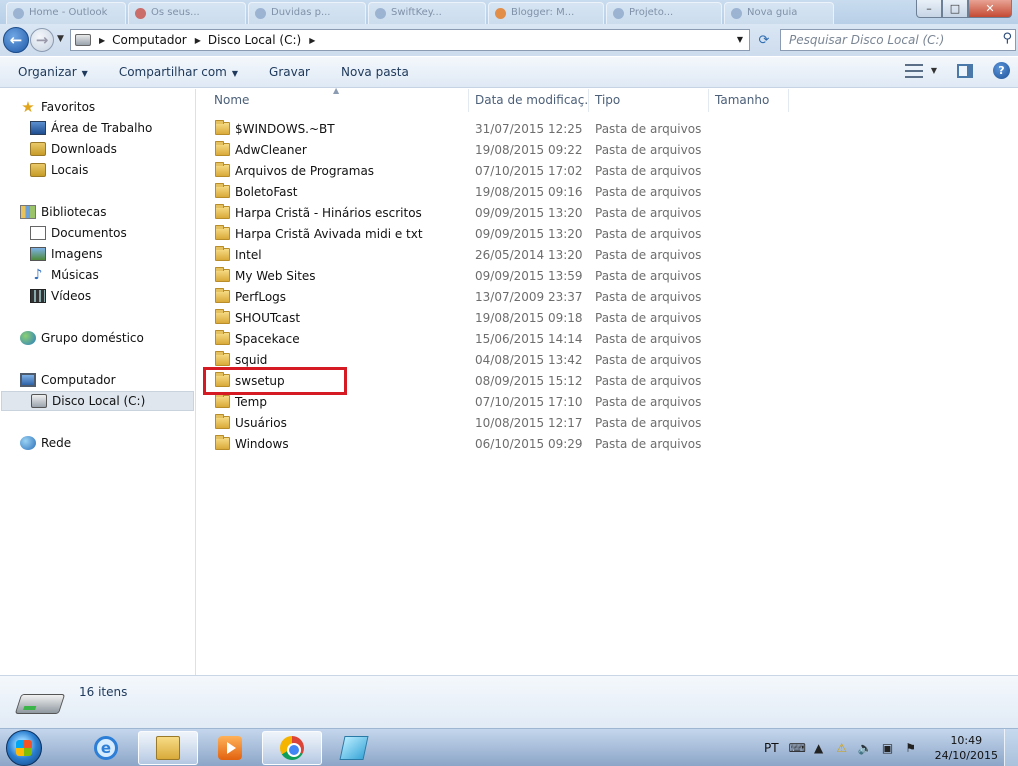  I want to click on nav-documents: Documentos, so click(78, 233).